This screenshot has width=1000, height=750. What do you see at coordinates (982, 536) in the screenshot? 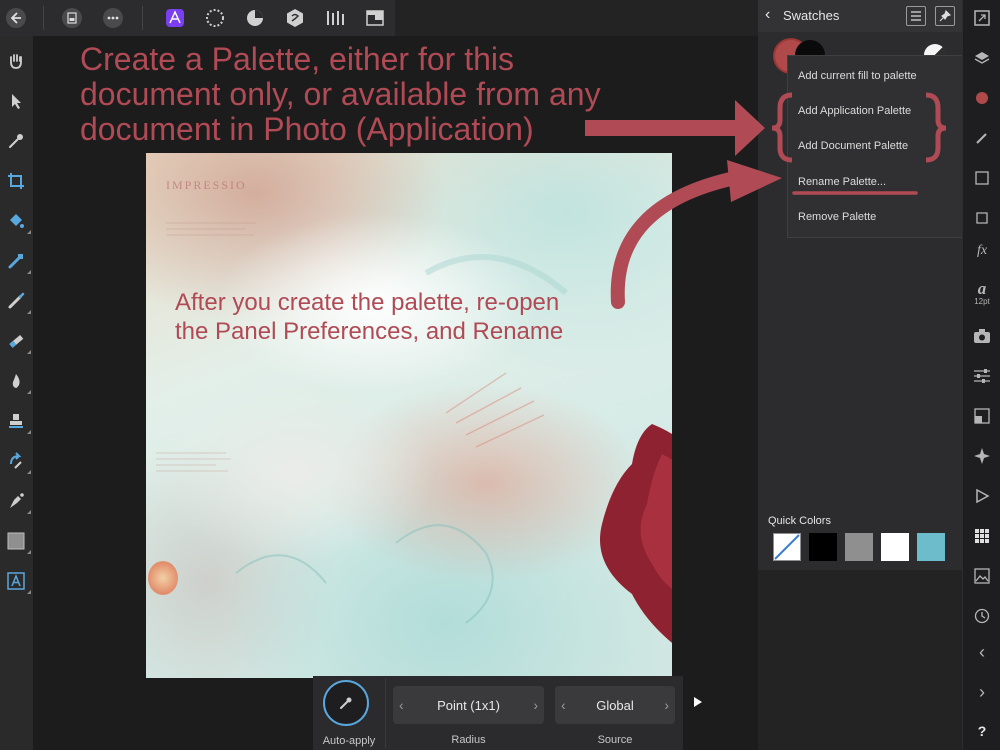
I see `swatches-grid-icon` at bounding box center [982, 536].